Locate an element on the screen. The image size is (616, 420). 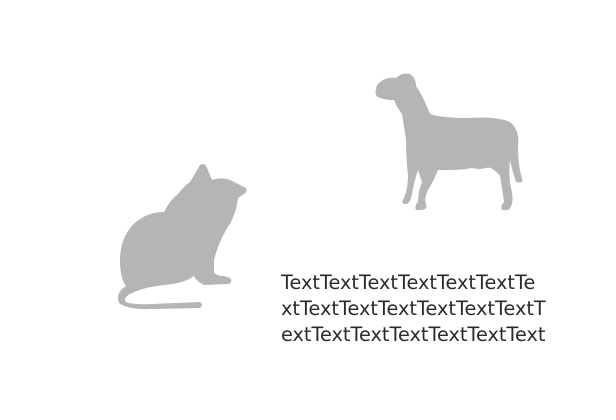
text-line: extTextTextTextTextTextText is located at coordinates (413, 334).